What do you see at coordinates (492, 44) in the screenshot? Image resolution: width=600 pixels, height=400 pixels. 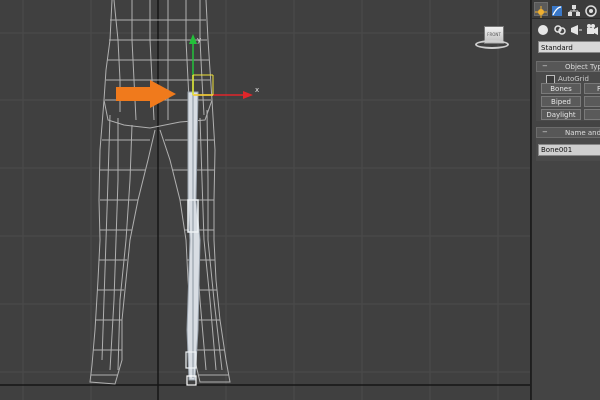 I see `viewcube-compass-ring` at bounding box center [492, 44].